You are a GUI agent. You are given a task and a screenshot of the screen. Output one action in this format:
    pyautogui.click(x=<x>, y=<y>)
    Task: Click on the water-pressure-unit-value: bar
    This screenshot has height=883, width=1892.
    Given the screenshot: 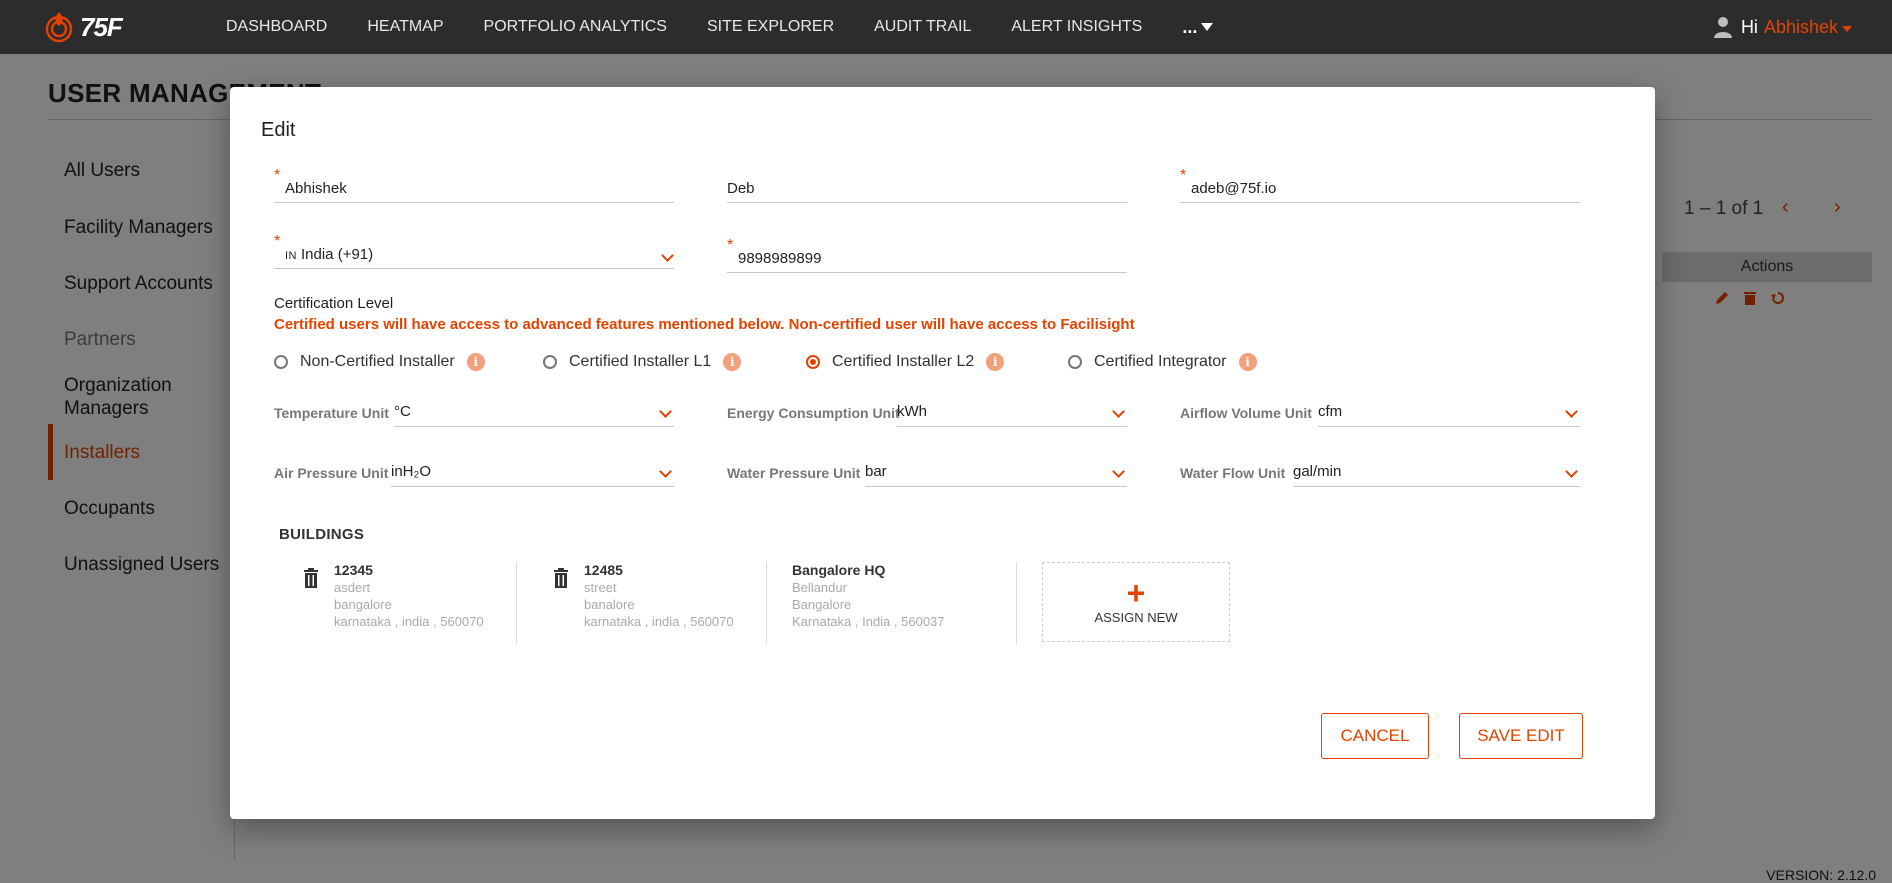 What is the action you would take?
    pyautogui.click(x=876, y=471)
    